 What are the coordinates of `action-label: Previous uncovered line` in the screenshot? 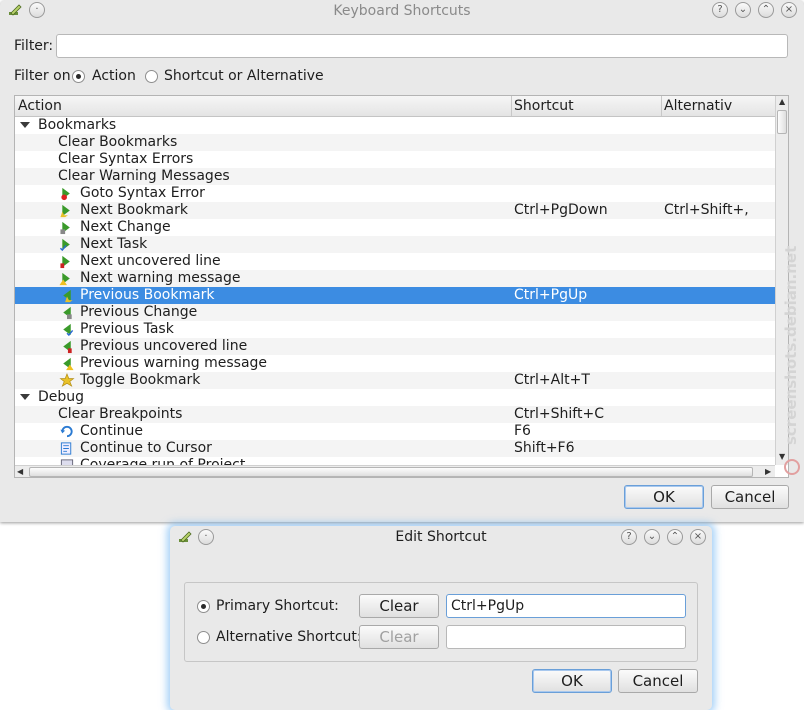 It's located at (164, 346).